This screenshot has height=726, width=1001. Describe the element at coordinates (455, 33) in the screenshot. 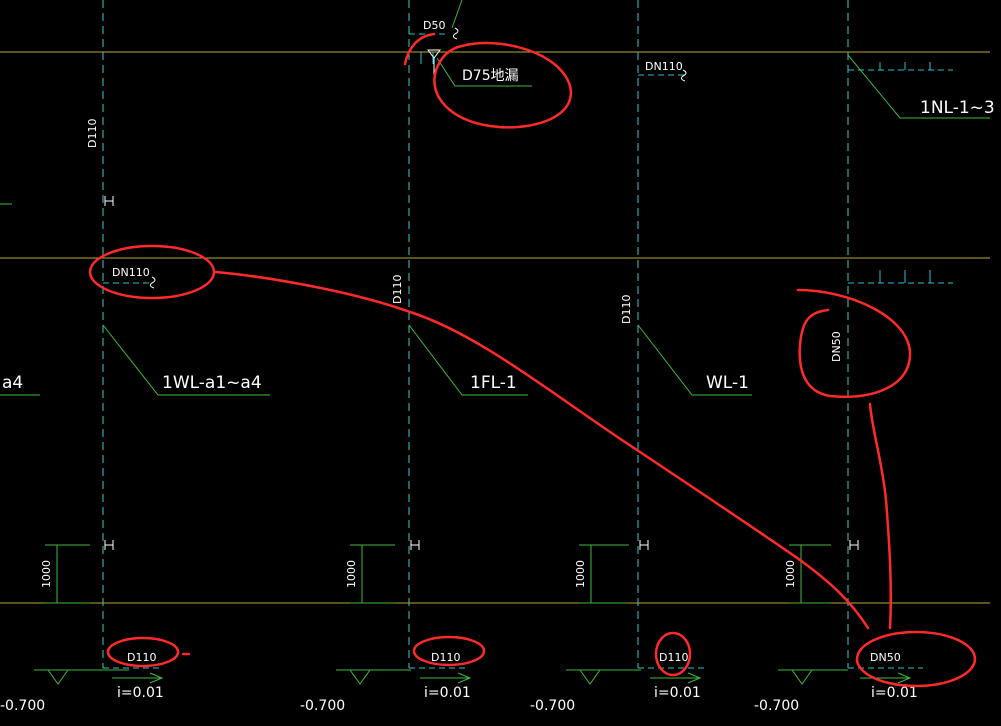

I see `trap-symbol-top` at that location.